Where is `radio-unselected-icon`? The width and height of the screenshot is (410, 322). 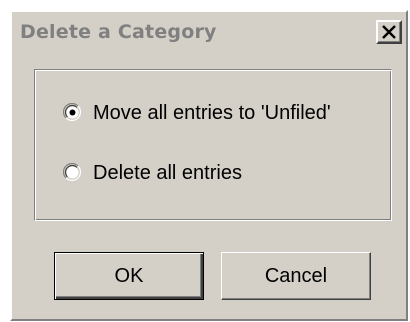 radio-unselected-icon is located at coordinates (72, 172).